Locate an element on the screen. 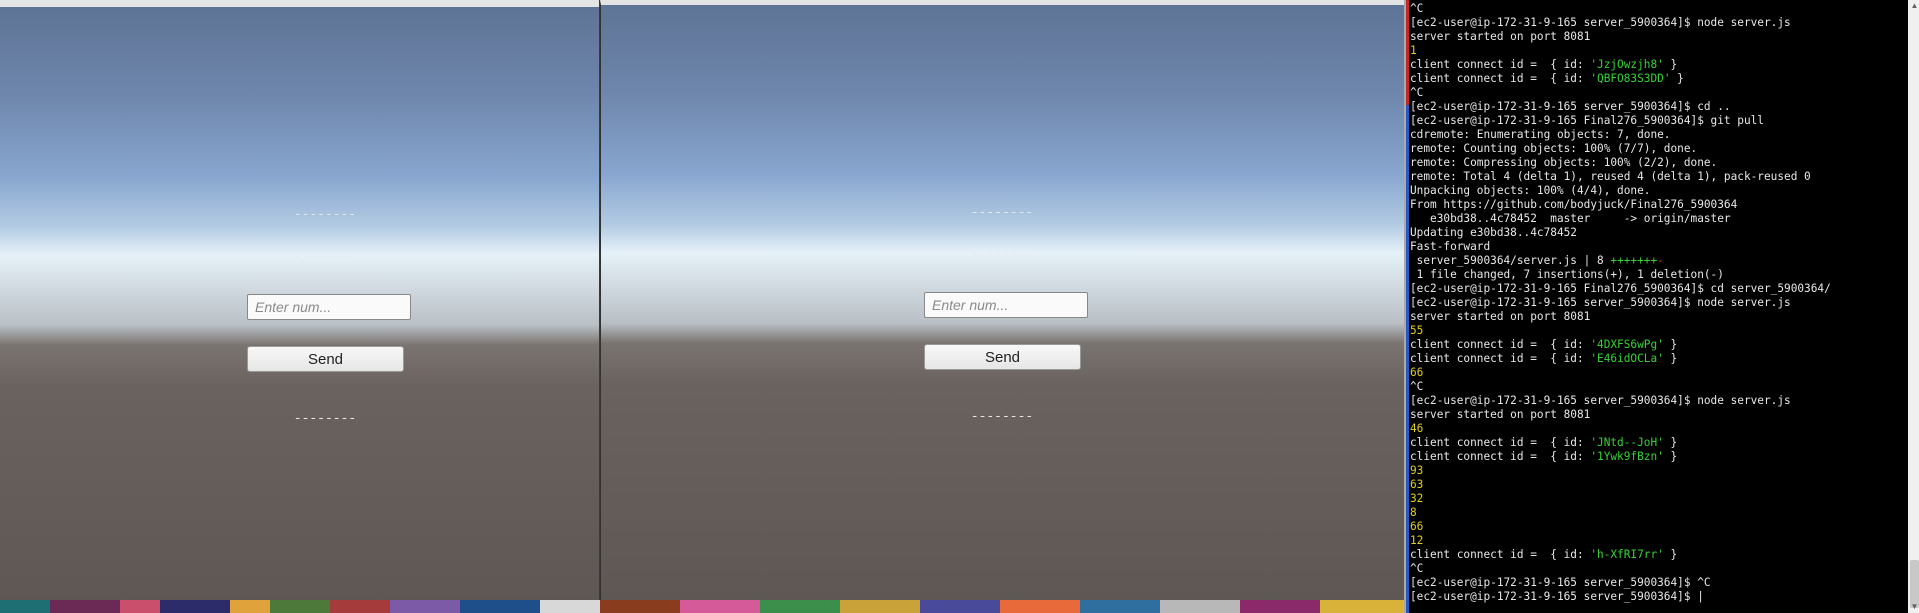 This screenshot has height=613, width=1919. terminal-line: server_5900364/server.js | 8 +++++++- is located at coordinates (1537, 260).